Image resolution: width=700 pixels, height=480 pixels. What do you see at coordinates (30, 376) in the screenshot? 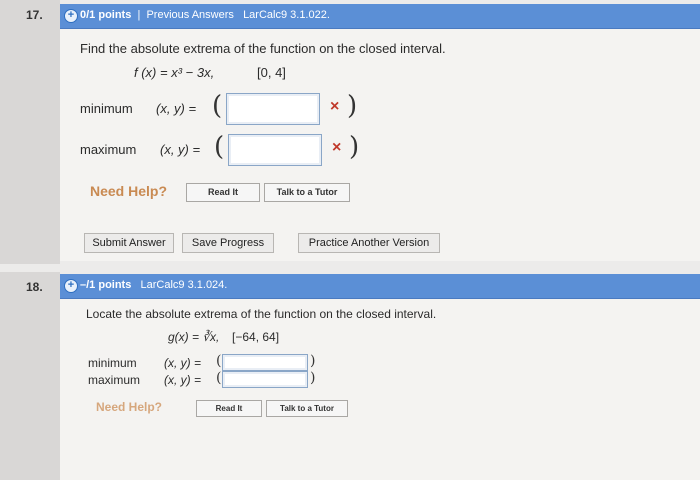
I see `question-18-number-column: 18.` at bounding box center [30, 376].